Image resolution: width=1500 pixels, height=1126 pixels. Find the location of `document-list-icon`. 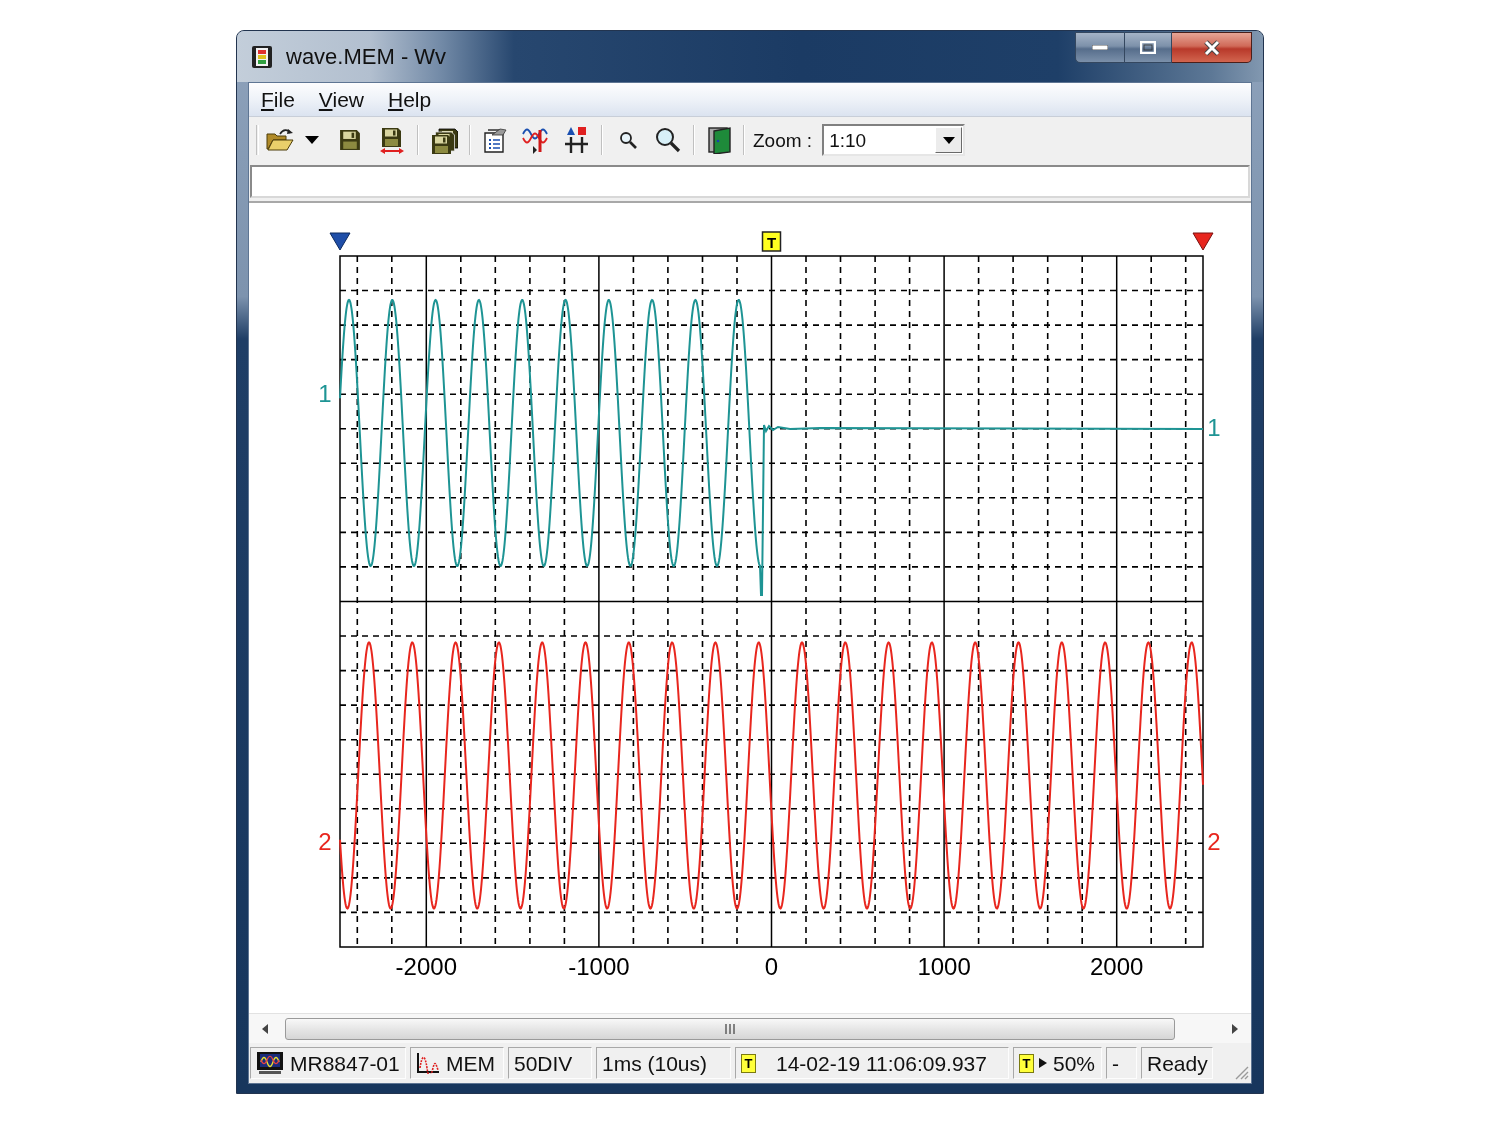

document-list-icon is located at coordinates (496, 140).